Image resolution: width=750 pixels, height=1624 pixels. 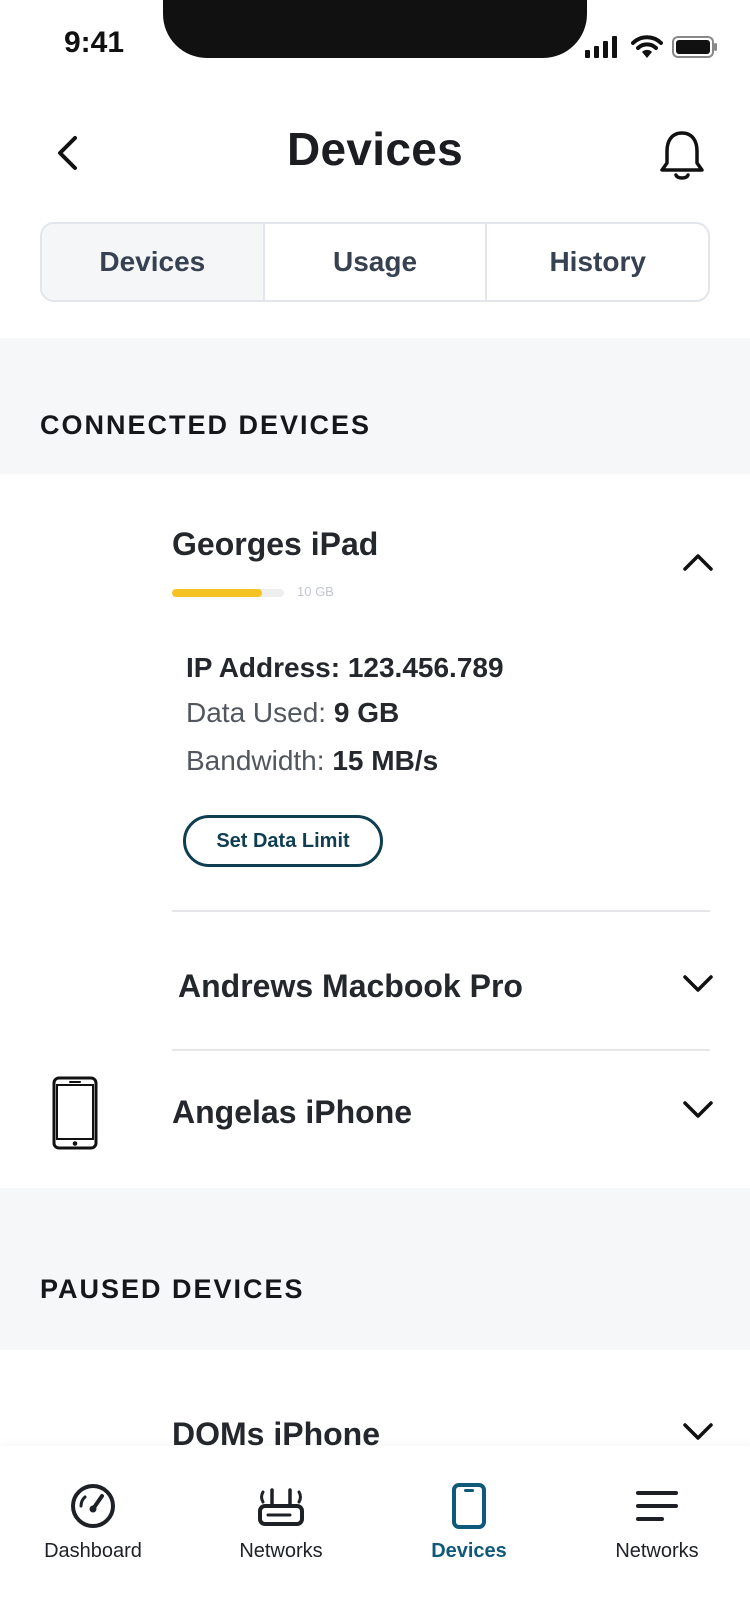 What do you see at coordinates (374, 149) in the screenshot?
I see `page-title: Devices` at bounding box center [374, 149].